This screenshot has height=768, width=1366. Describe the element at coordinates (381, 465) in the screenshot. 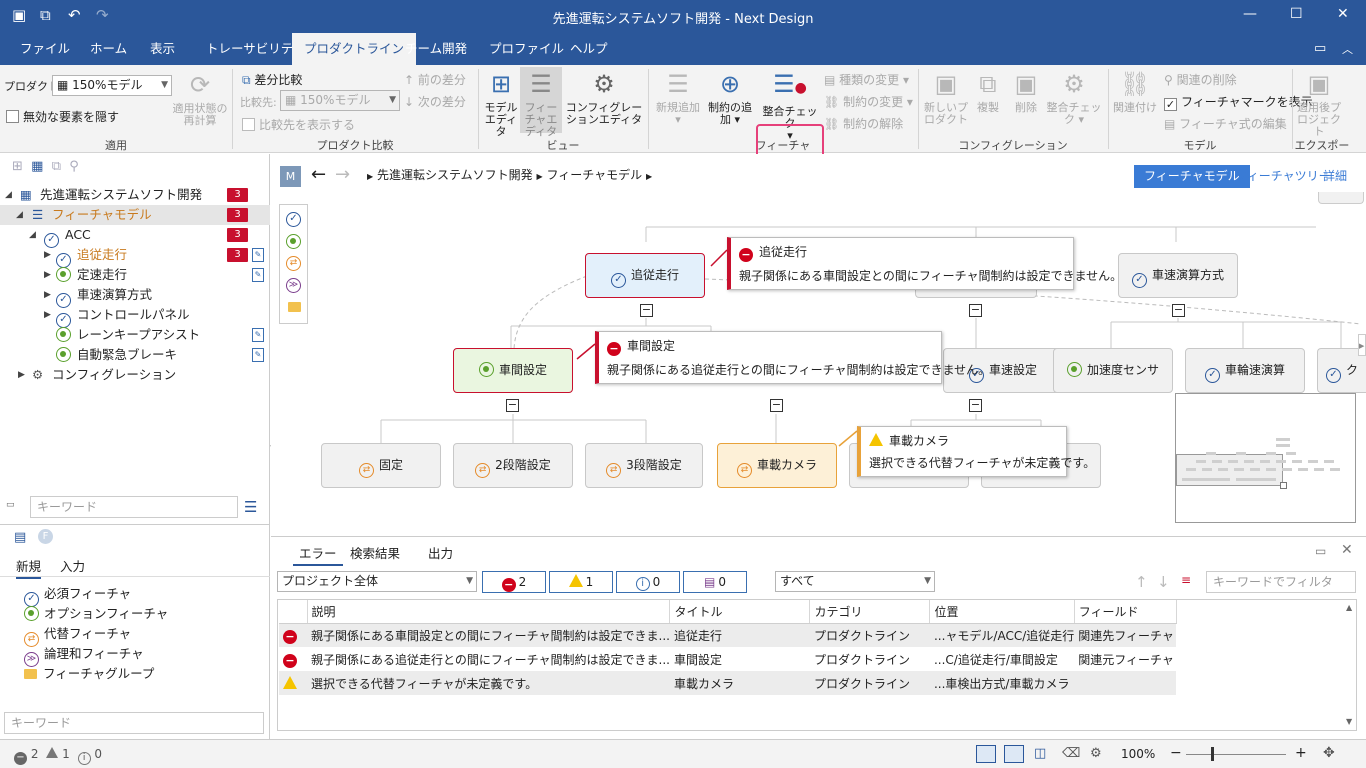

I see `feature-node-fixed: ⇄ 固定` at that location.